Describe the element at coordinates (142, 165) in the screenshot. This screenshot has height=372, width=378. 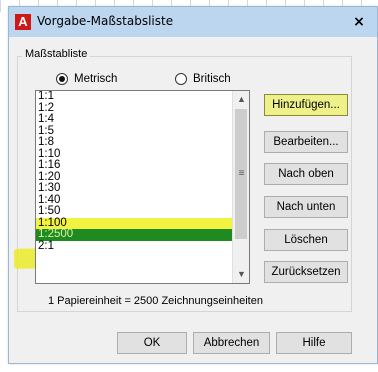
I see `list-item: 1:16` at that location.